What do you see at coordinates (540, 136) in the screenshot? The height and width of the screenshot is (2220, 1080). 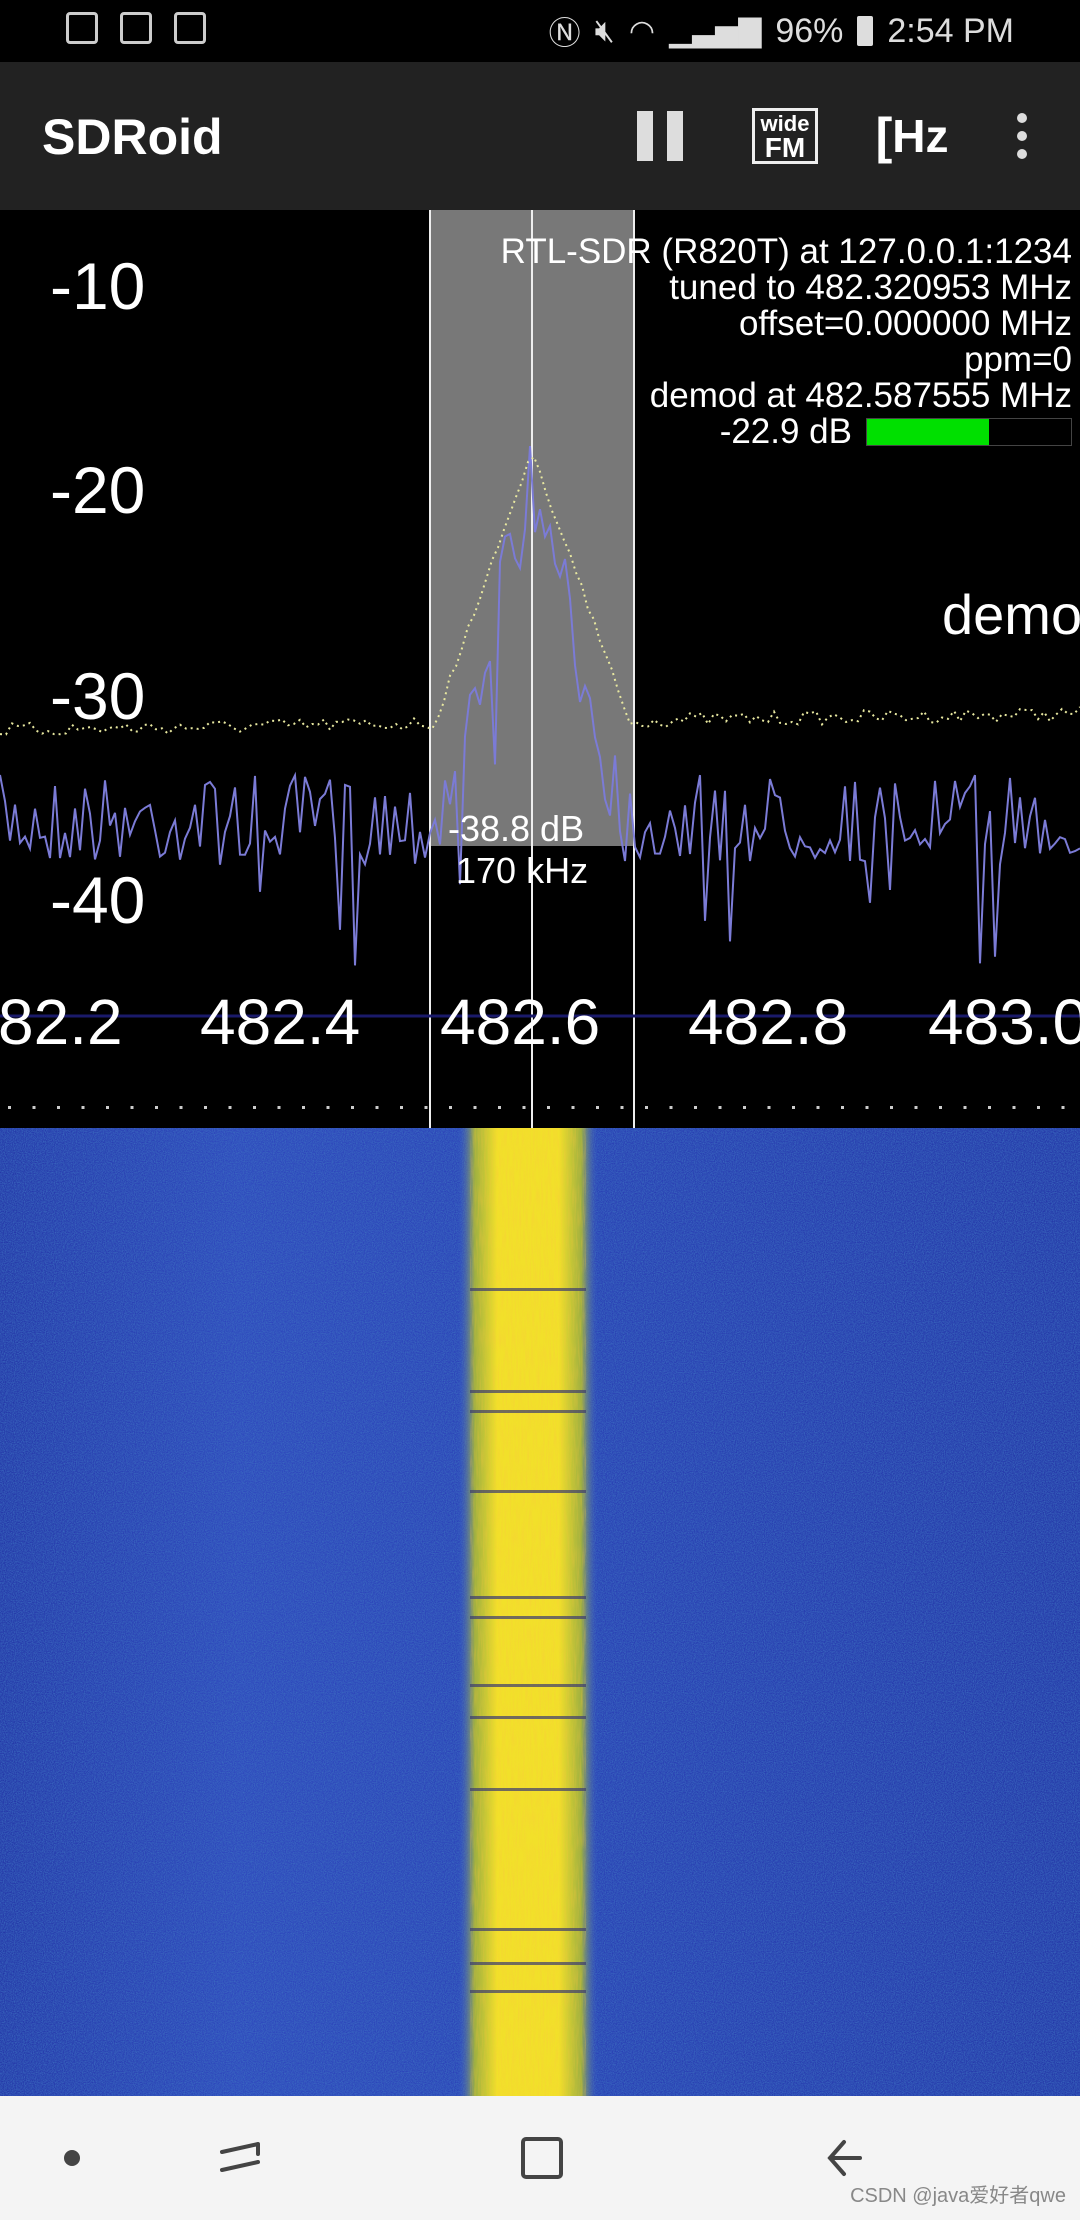 I see `app-bar: SDRoid wide FM [ Hz` at bounding box center [540, 136].